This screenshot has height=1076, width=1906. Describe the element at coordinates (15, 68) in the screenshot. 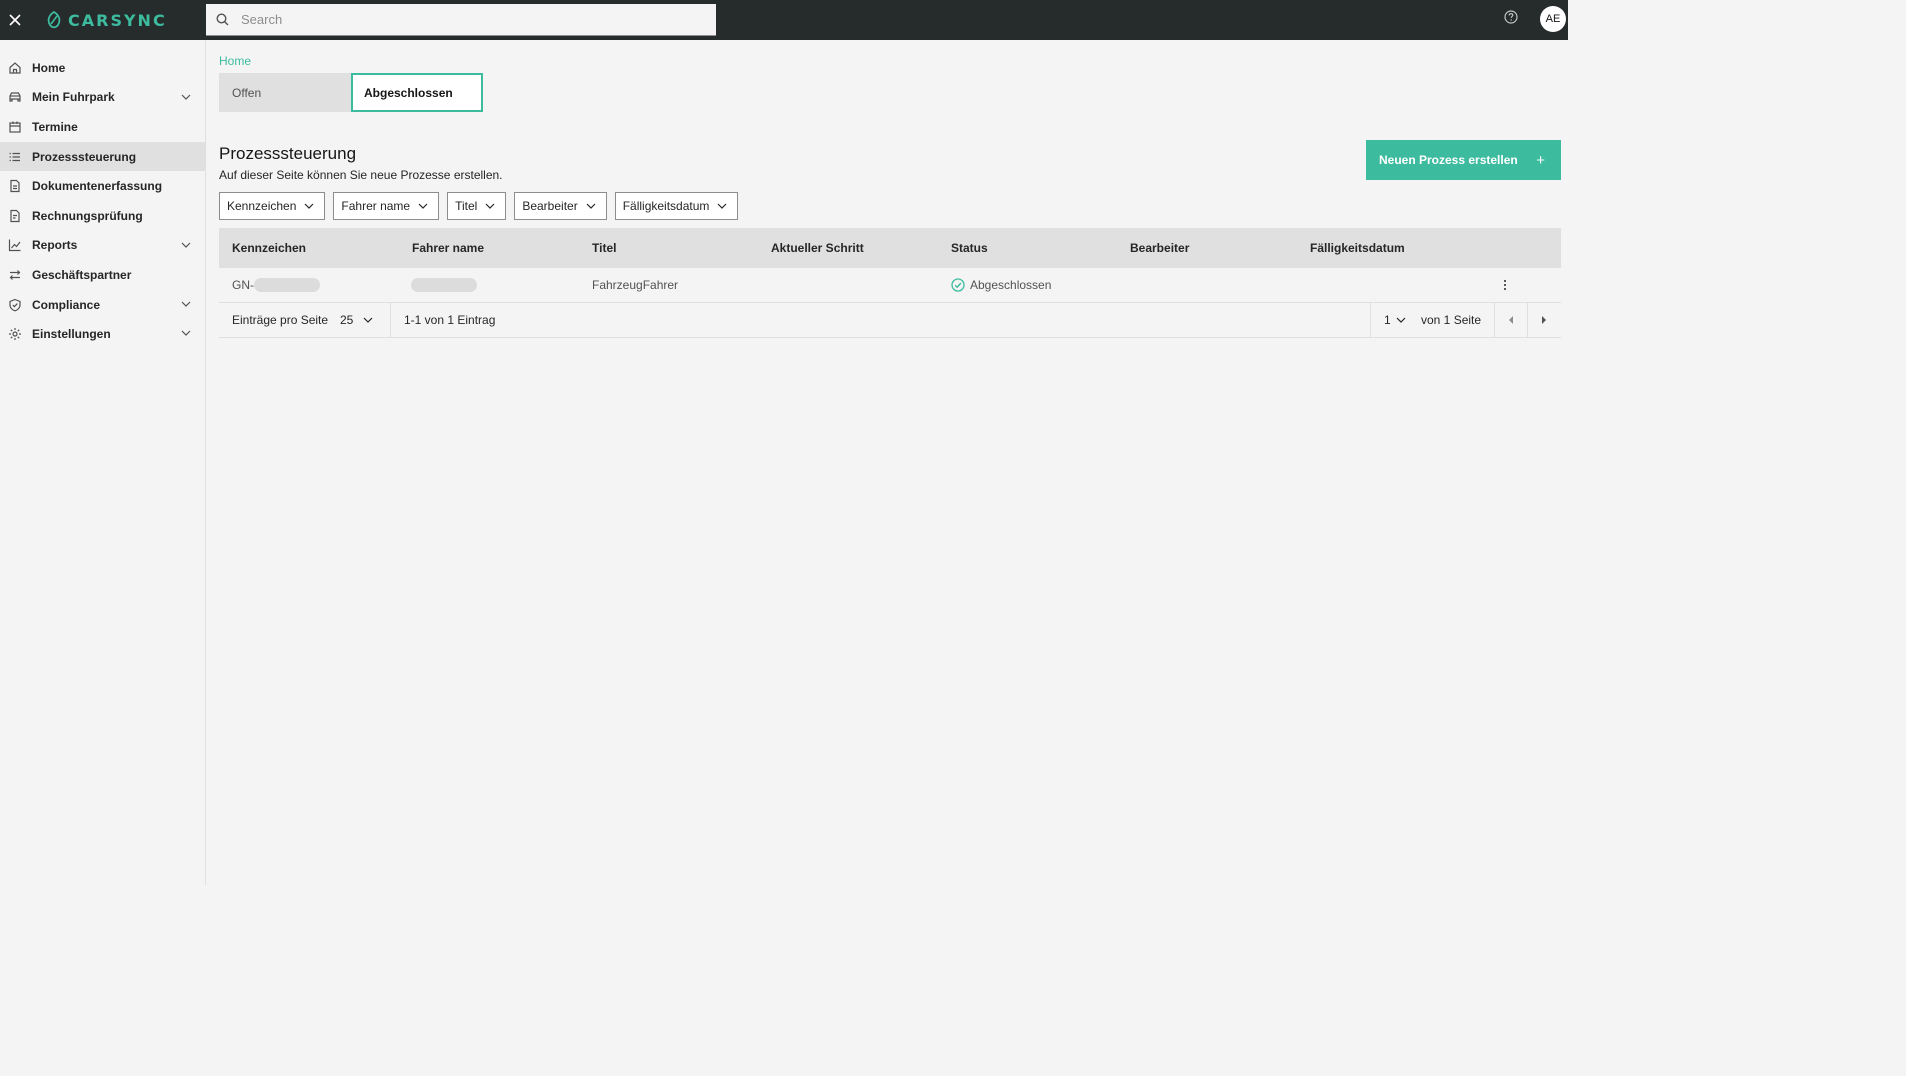

I see `home-icon` at that location.